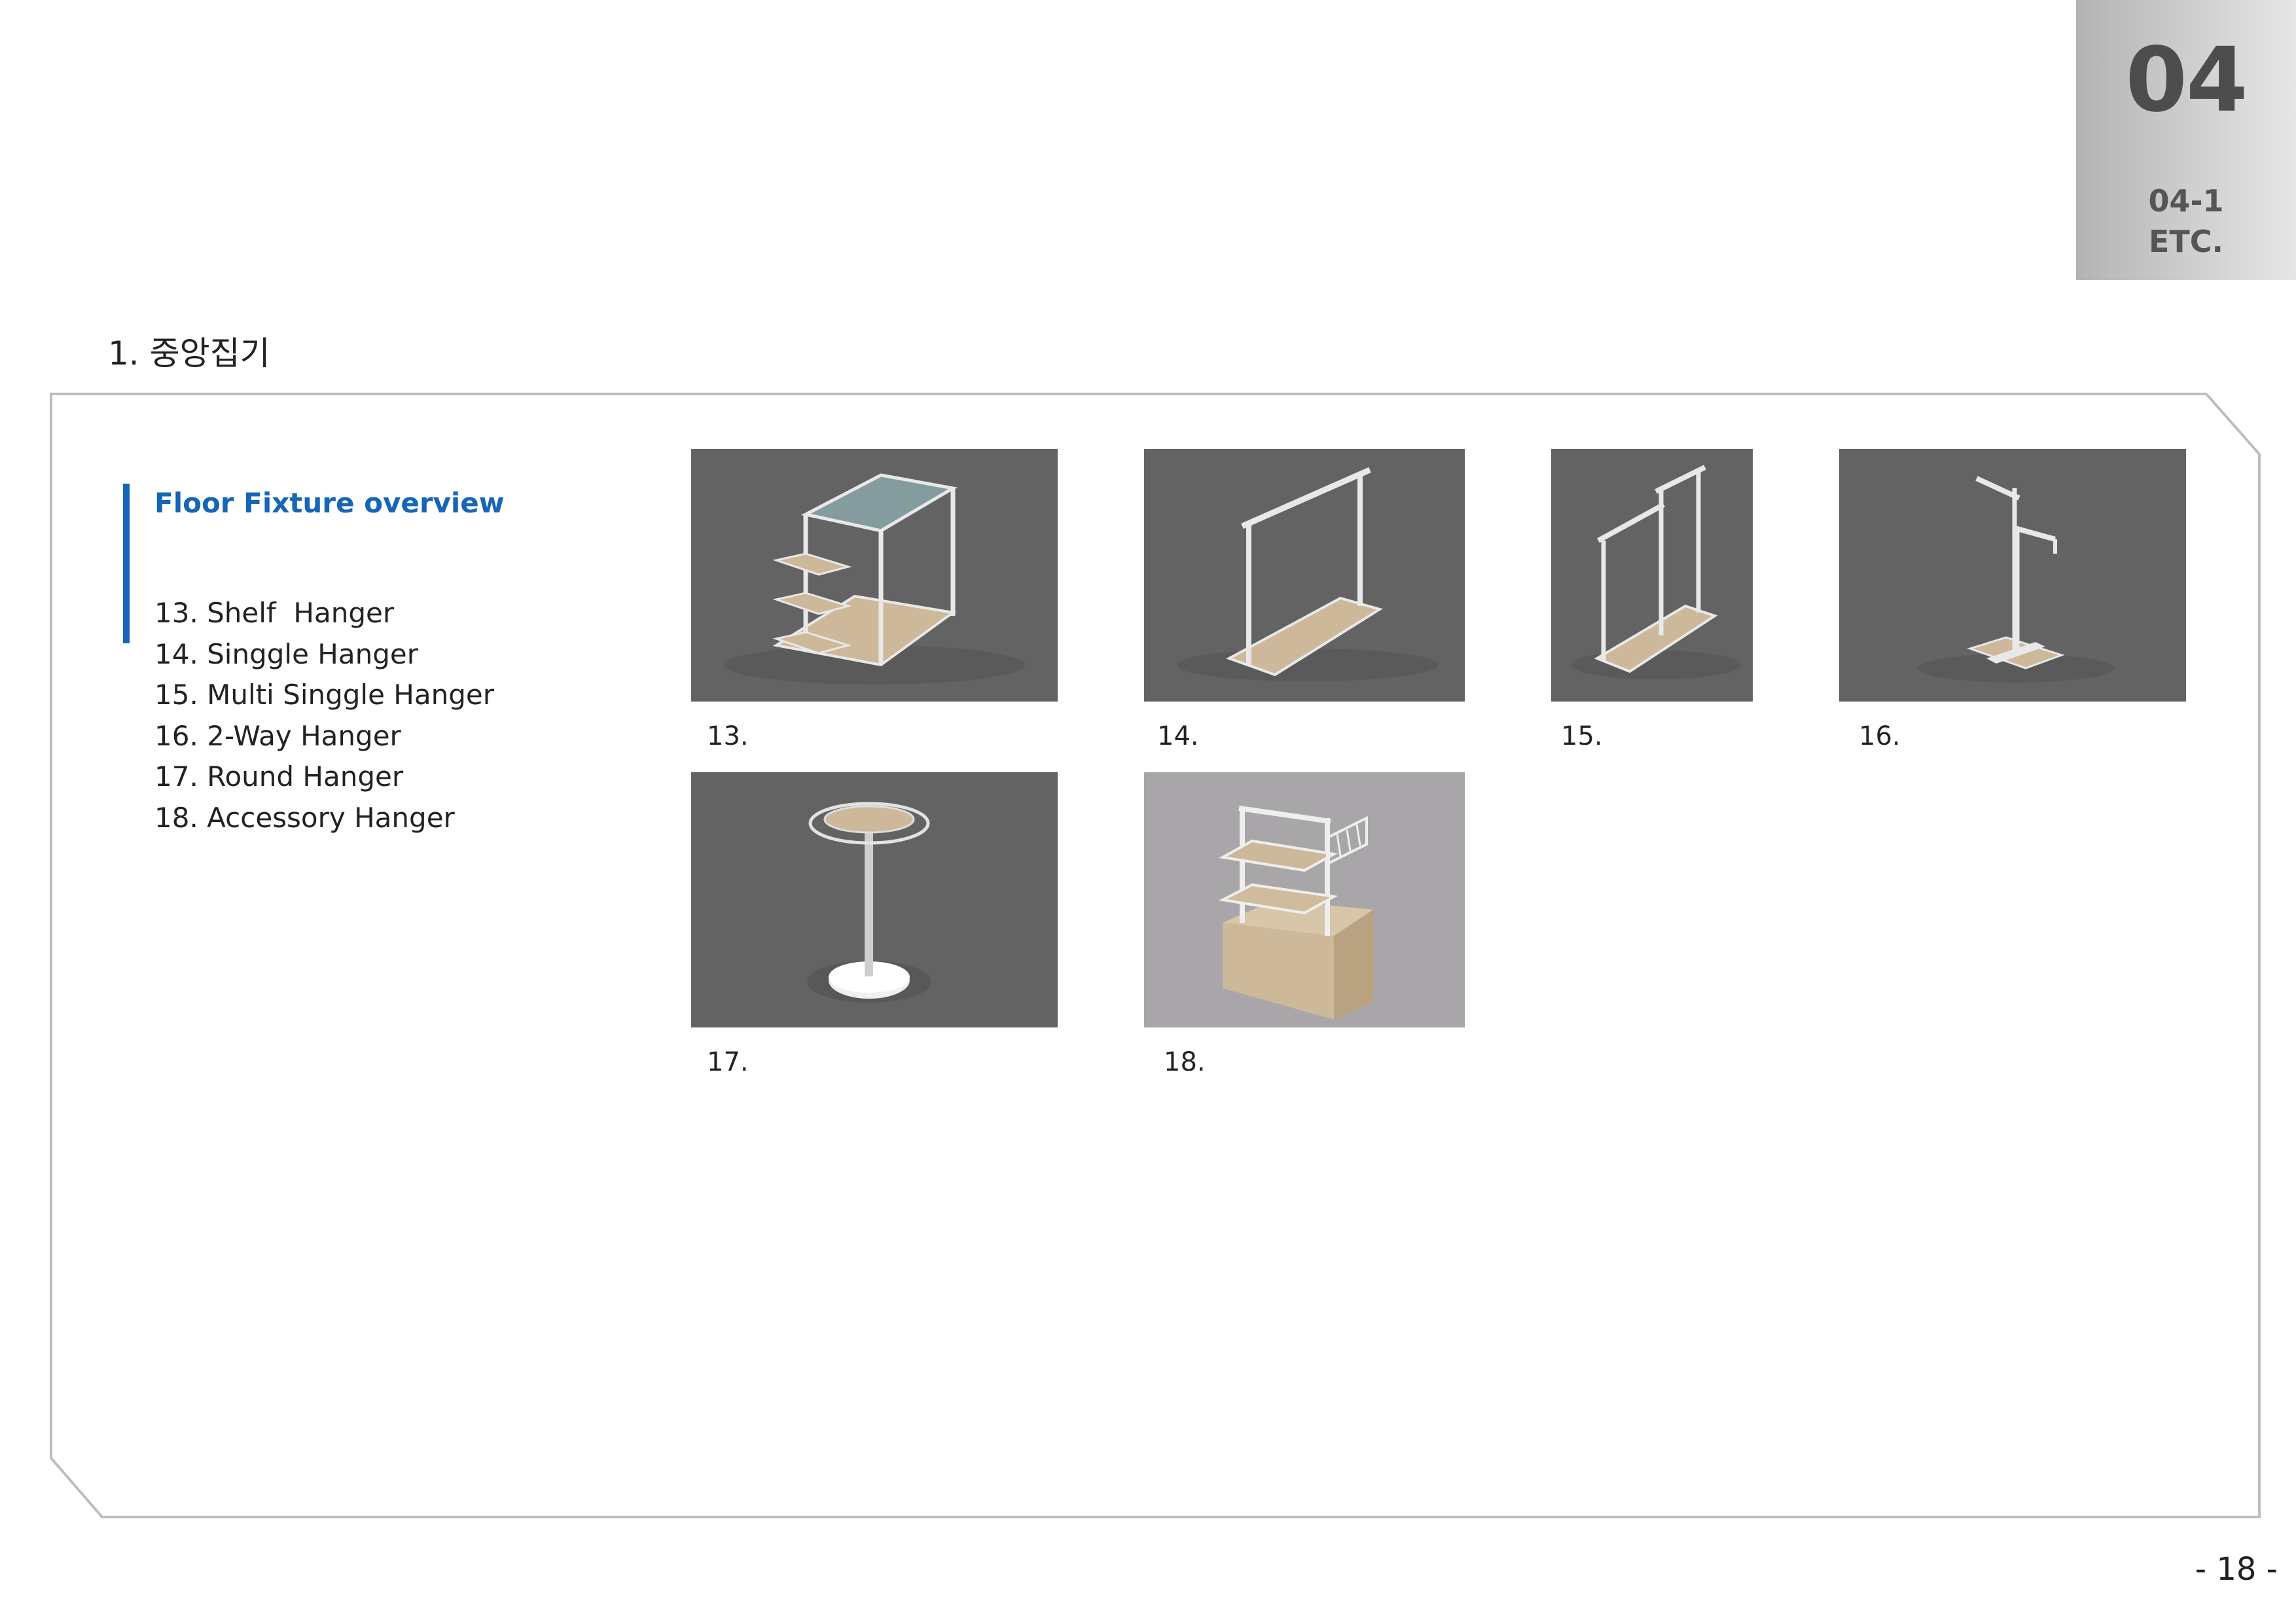 This screenshot has width=2296, height=1623. Describe the element at coordinates (1880, 736) in the screenshot. I see `caption-16: 16.` at that location.